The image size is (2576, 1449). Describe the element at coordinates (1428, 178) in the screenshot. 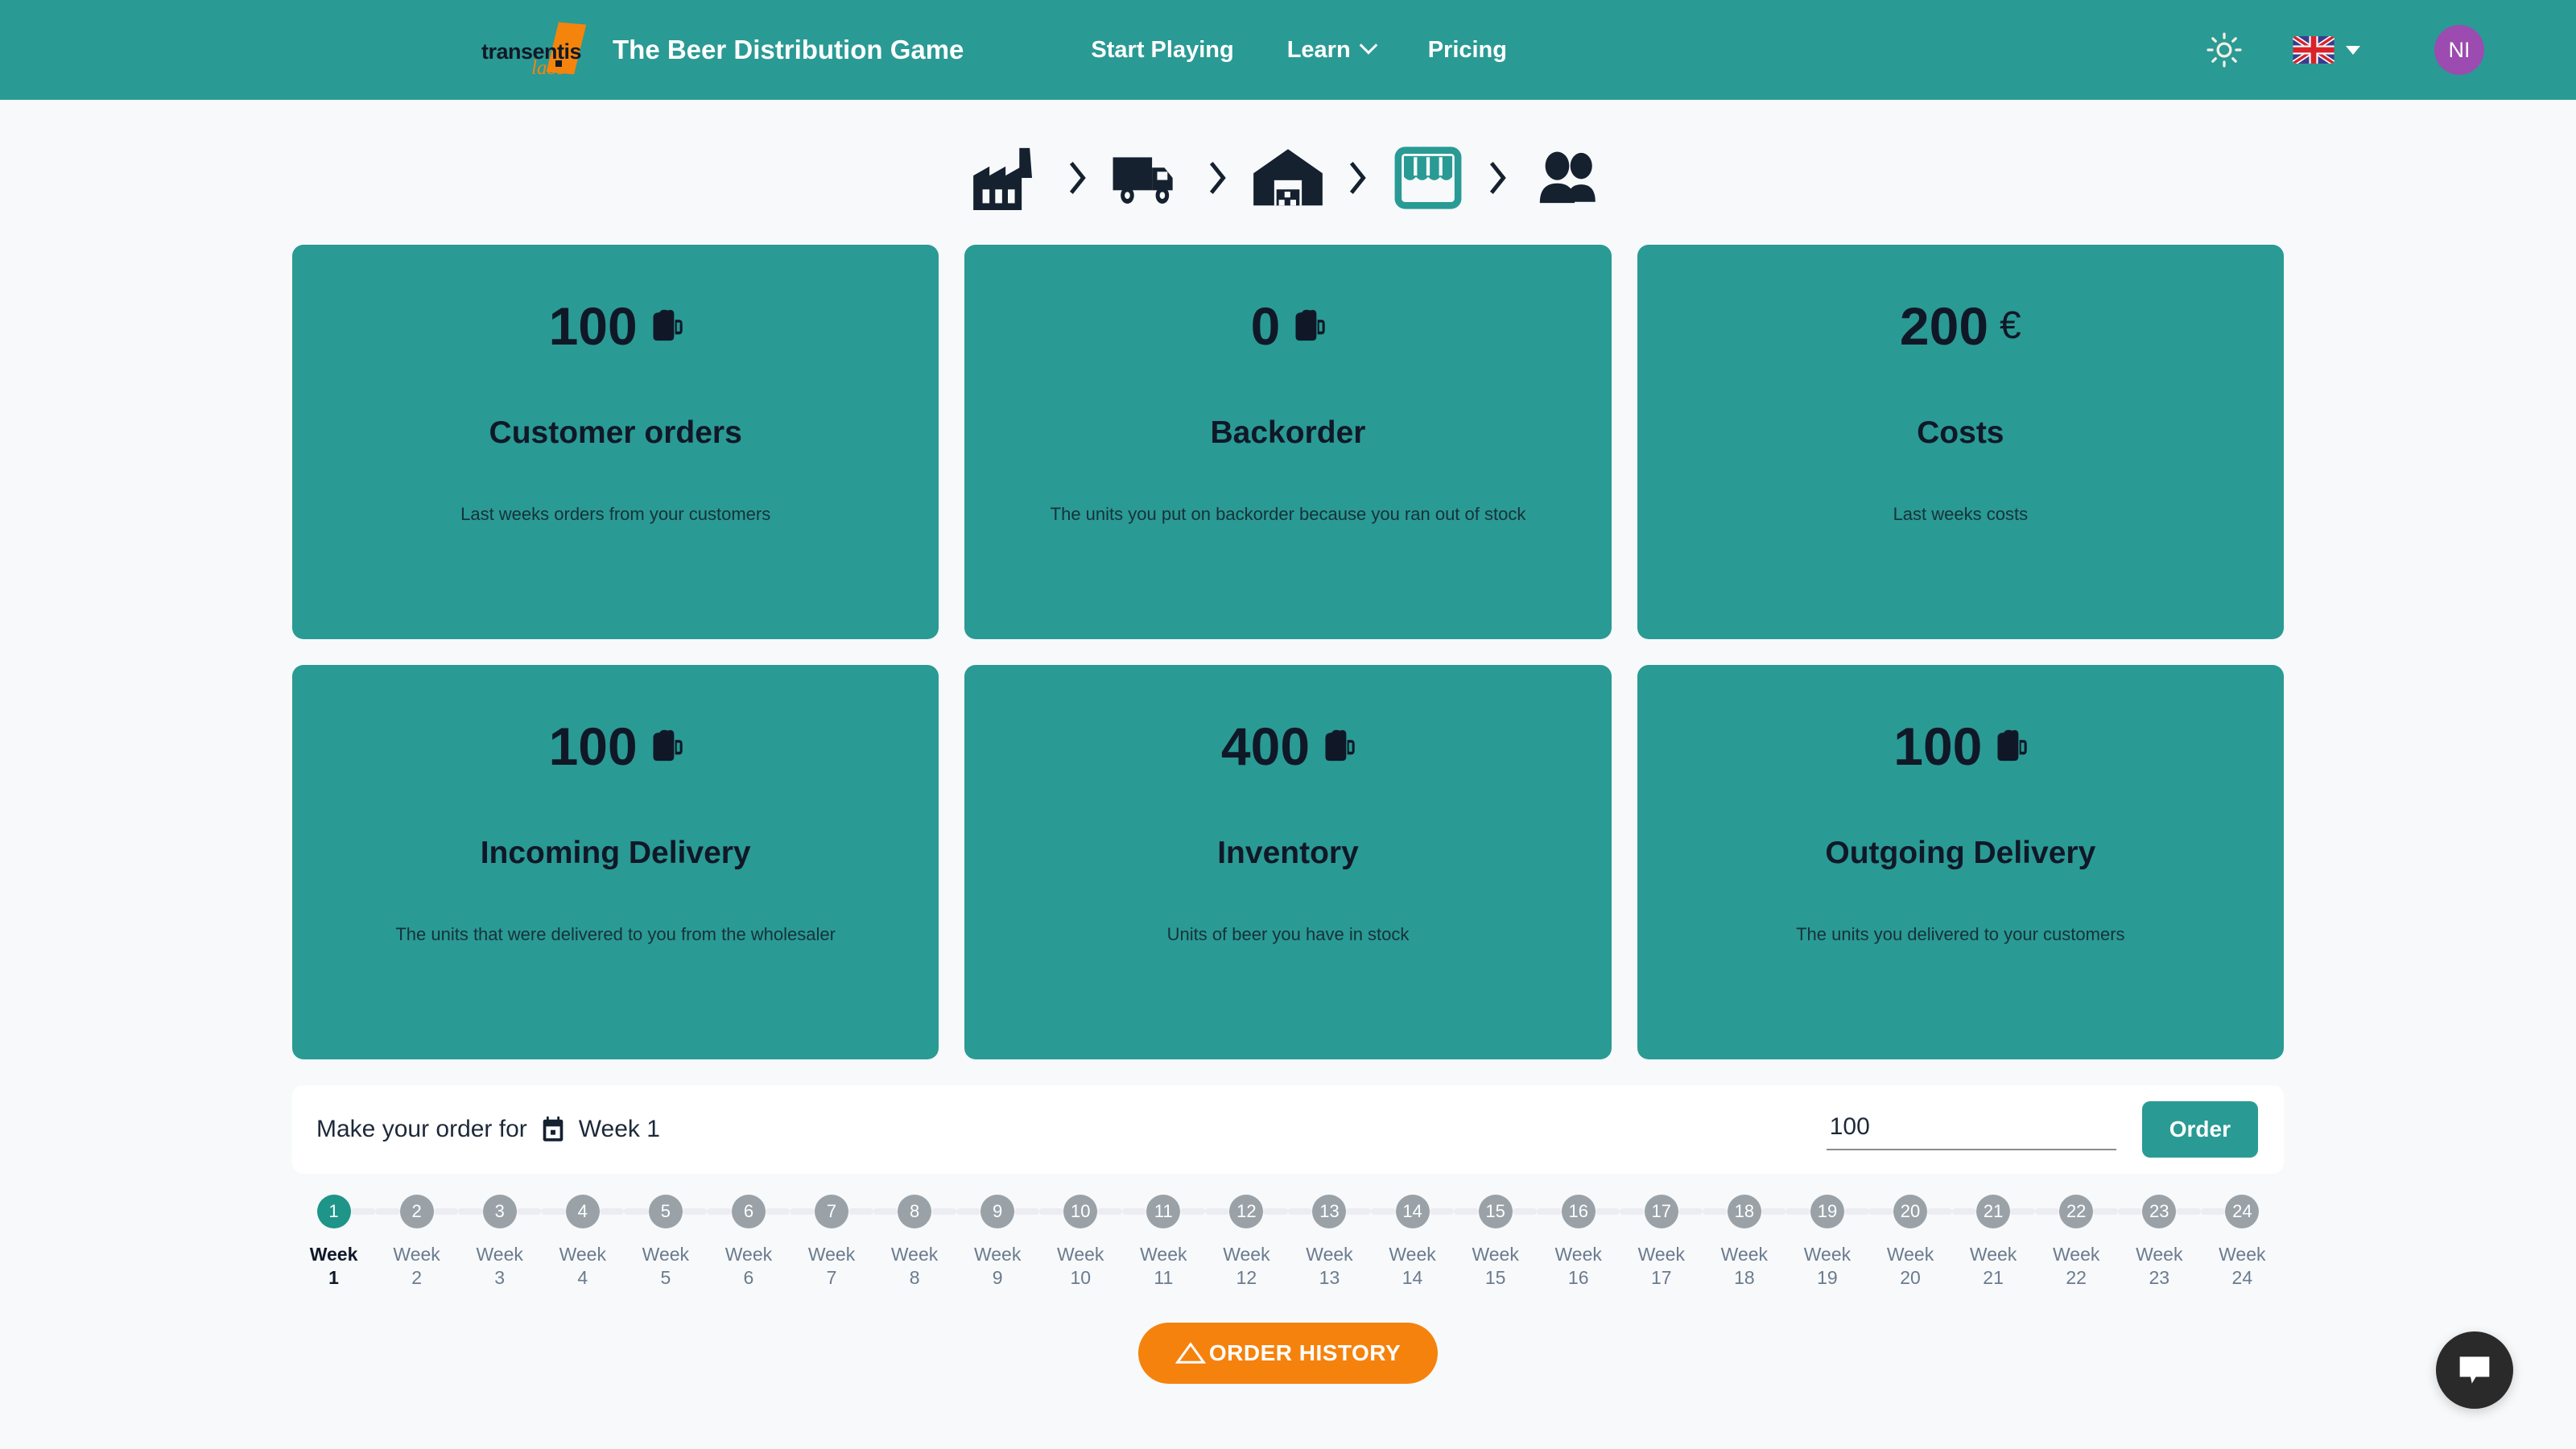

I see `store-icon` at that location.